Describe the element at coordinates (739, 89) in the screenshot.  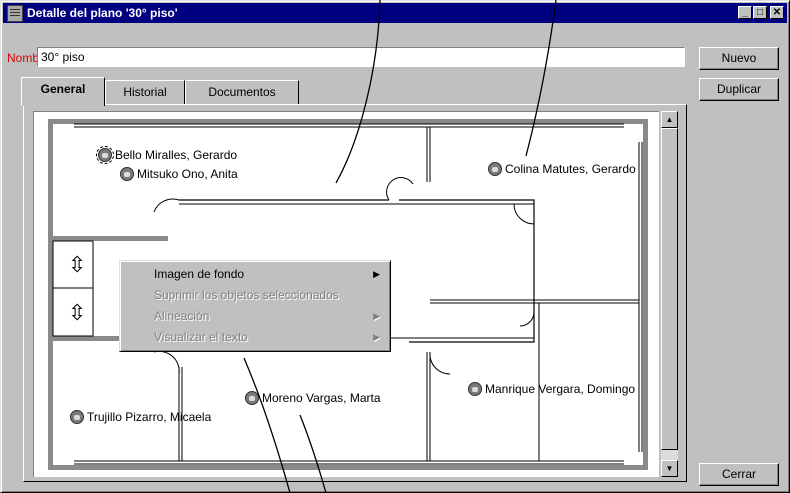
I see `duplicate-button: Duplicar` at that location.